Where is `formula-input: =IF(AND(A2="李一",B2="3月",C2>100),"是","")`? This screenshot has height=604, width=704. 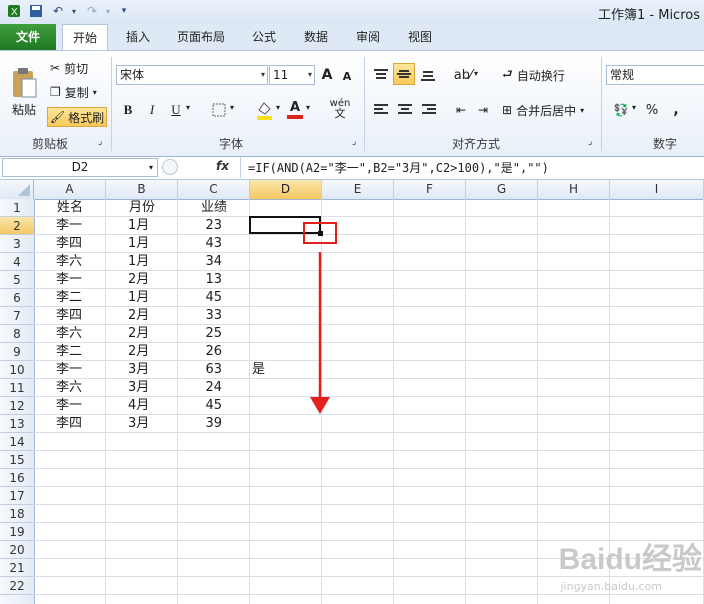 formula-input: =IF(AND(A2="李一",B2="3月",C2>100),"是","") is located at coordinates (398, 167).